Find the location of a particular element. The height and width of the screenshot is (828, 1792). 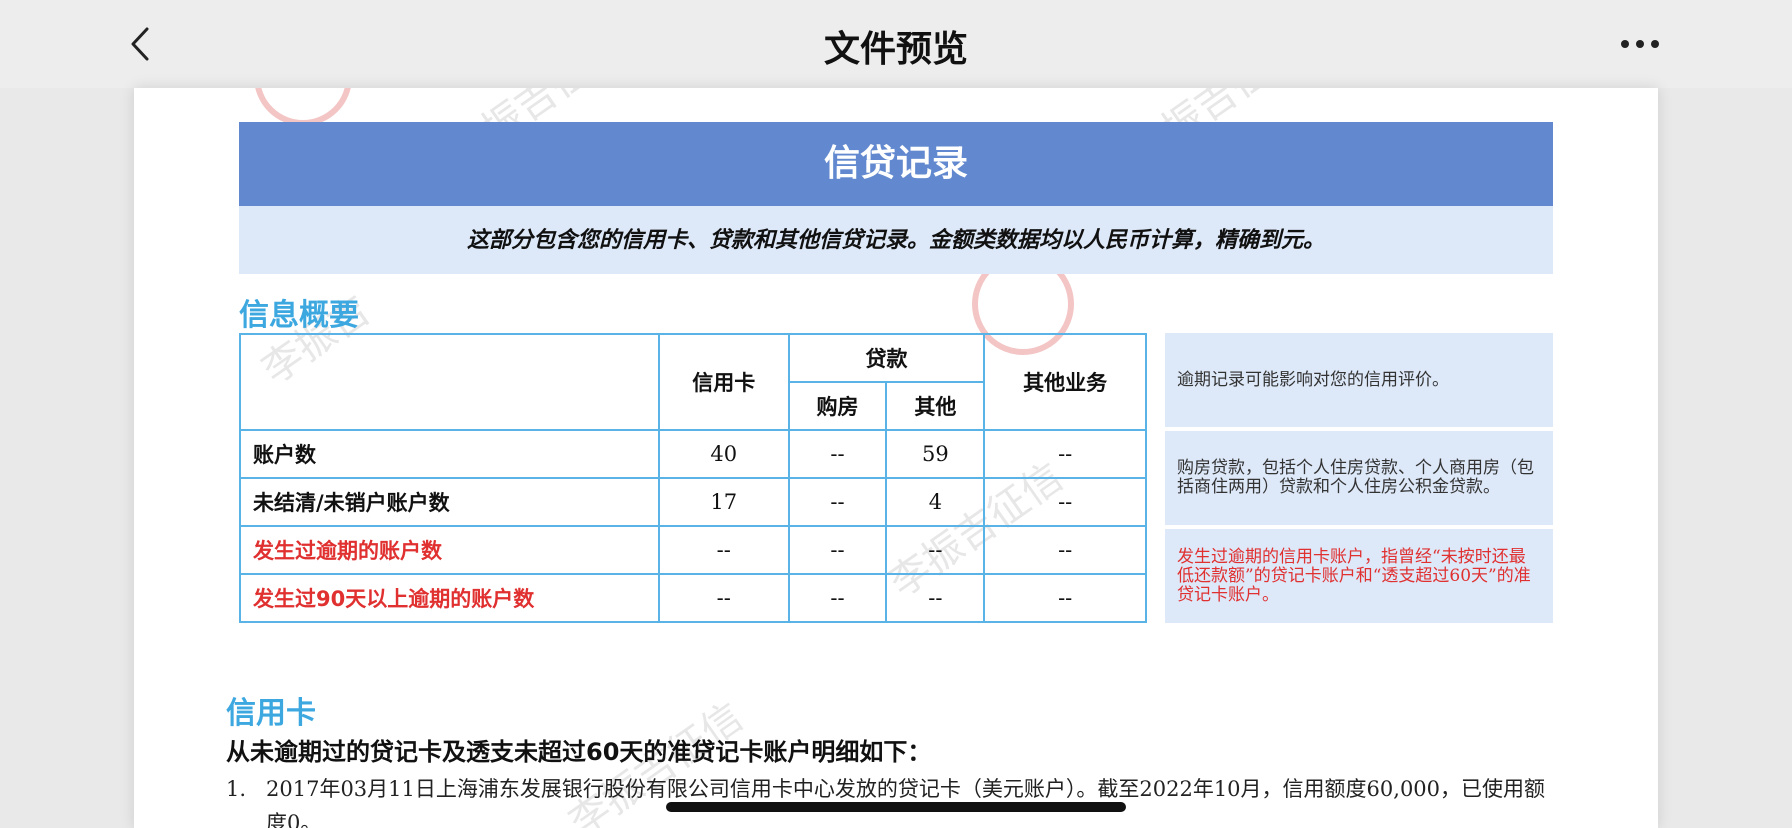

note-box: 逾期记录可能影响对您的信用评价。 is located at coordinates (1359, 380).